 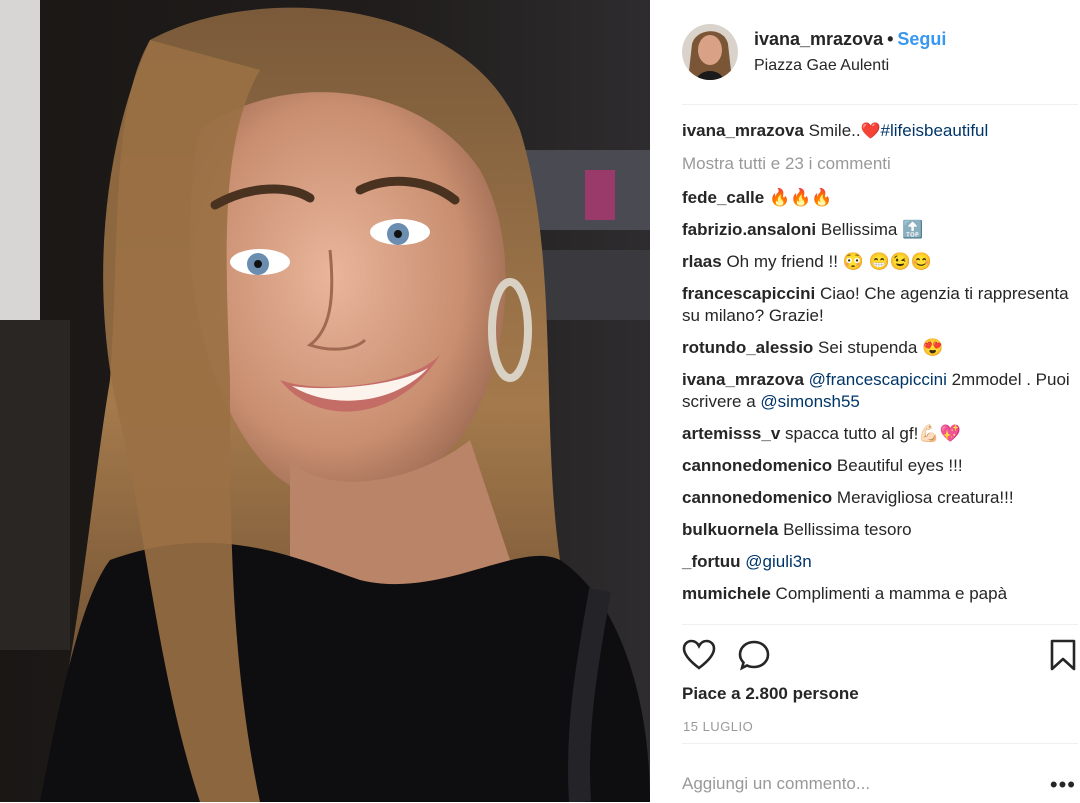 I want to click on comment-username: ivana_mrazova, so click(x=743, y=379).